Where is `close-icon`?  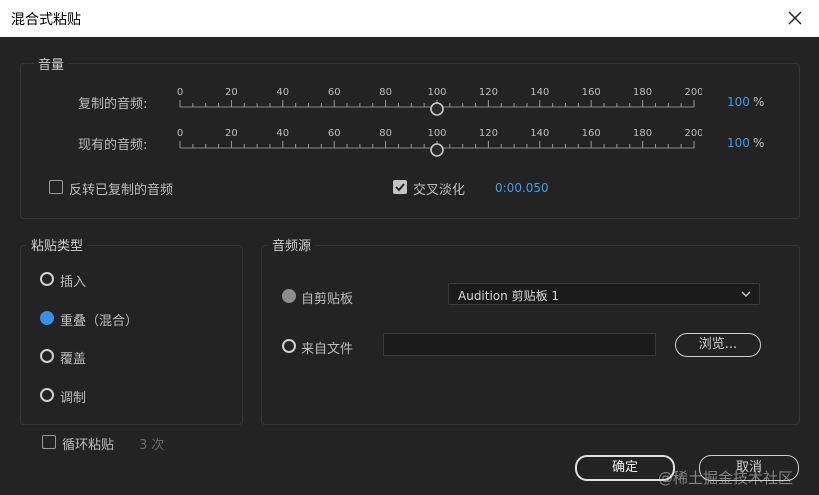
close-icon is located at coordinates (795, 18).